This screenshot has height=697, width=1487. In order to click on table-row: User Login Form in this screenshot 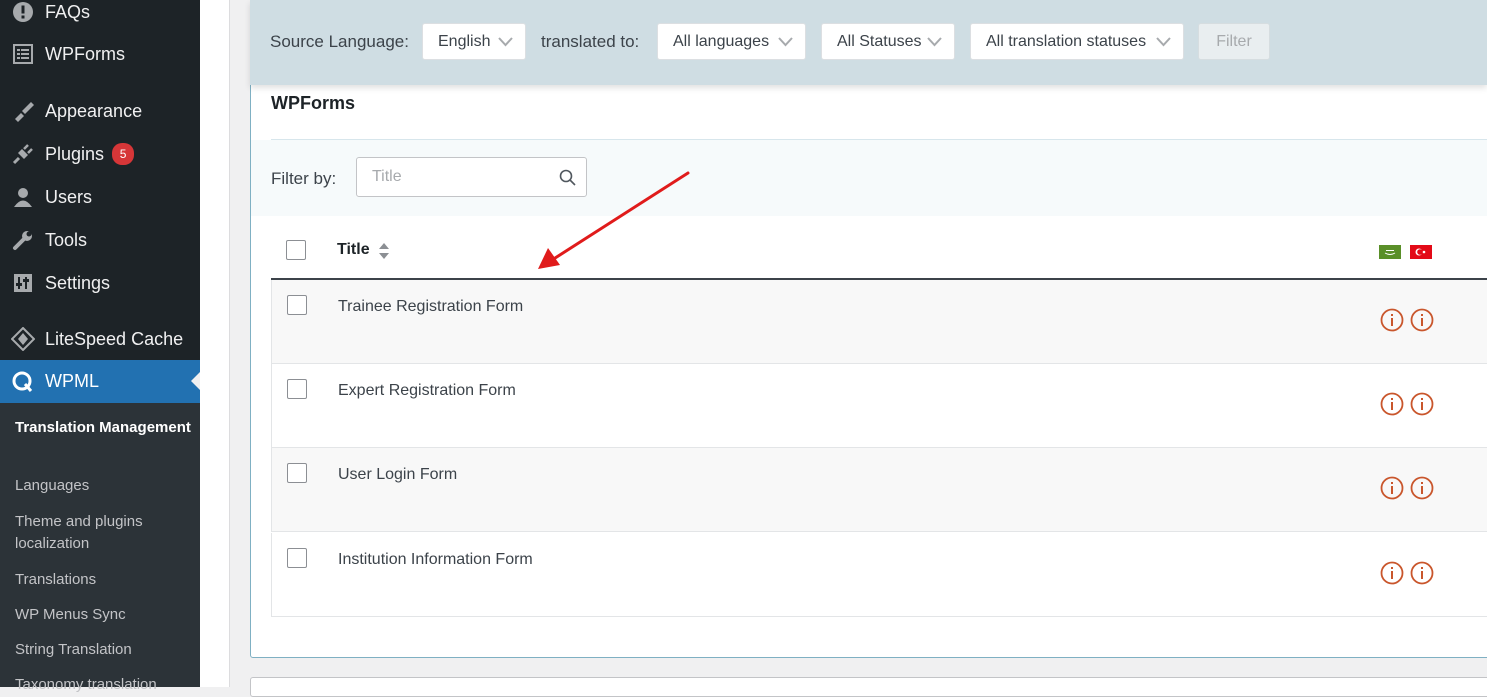, I will do `click(879, 490)`.